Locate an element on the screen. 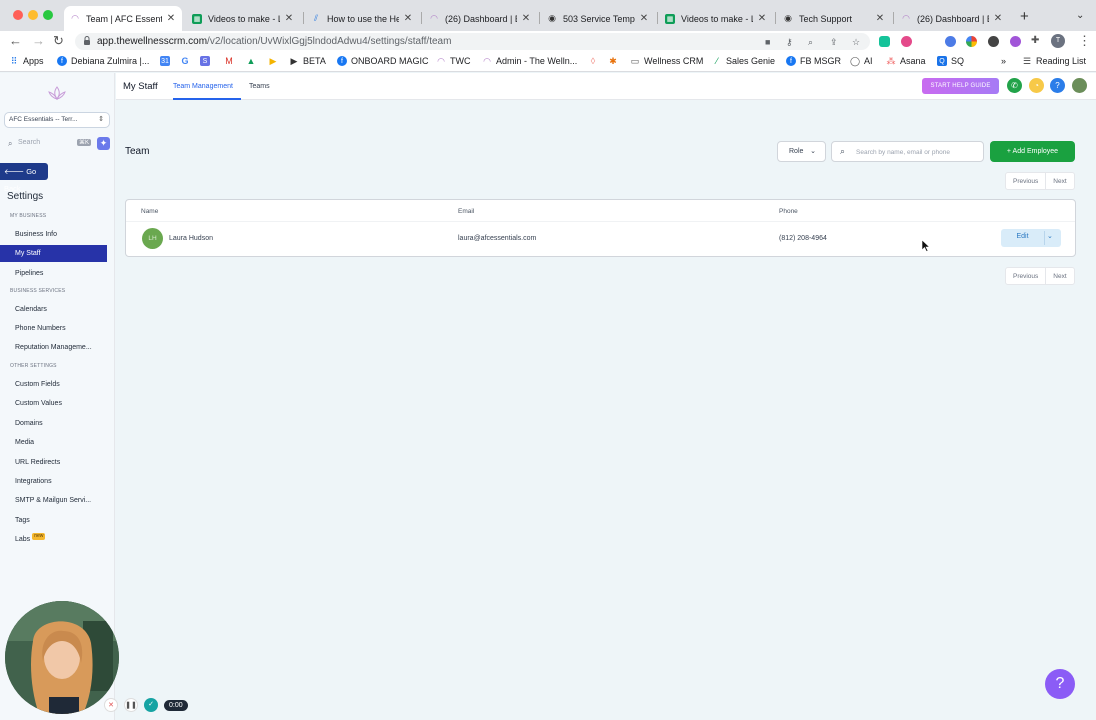 The image size is (1096, 720). gmail-bookmark-icon: M is located at coordinates (231, 61).